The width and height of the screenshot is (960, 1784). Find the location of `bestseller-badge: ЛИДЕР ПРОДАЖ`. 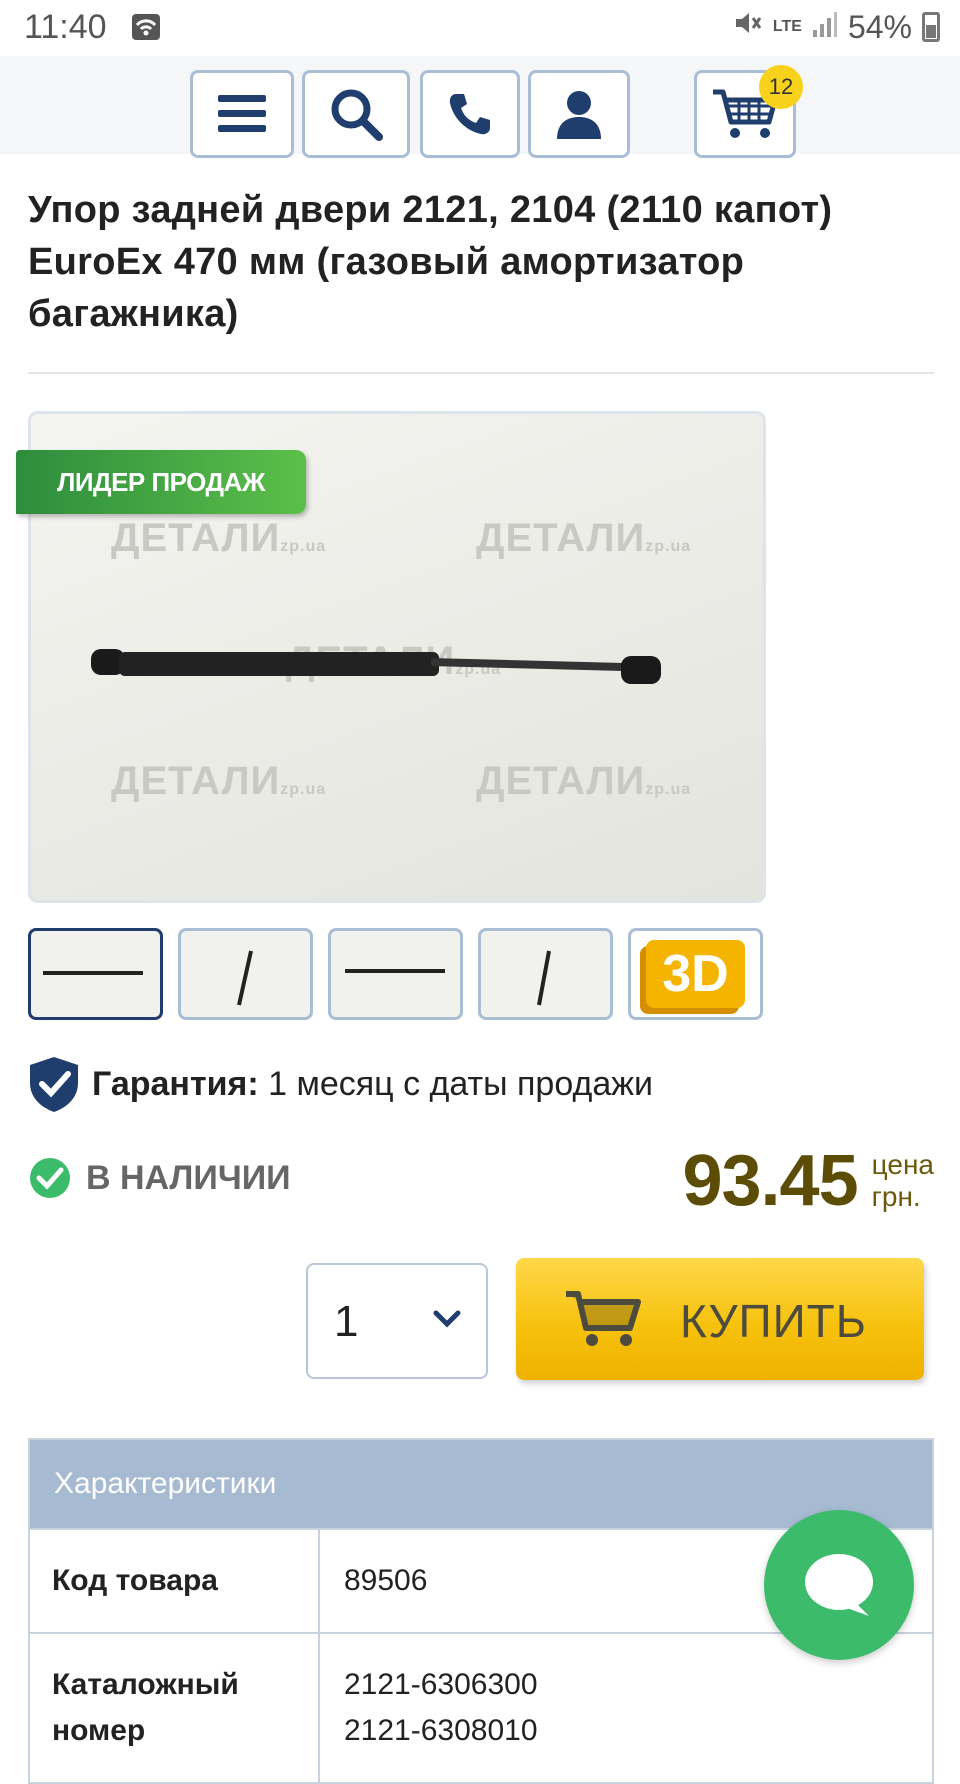

bestseller-badge: ЛИДЕР ПРОДАЖ is located at coordinates (161, 482).